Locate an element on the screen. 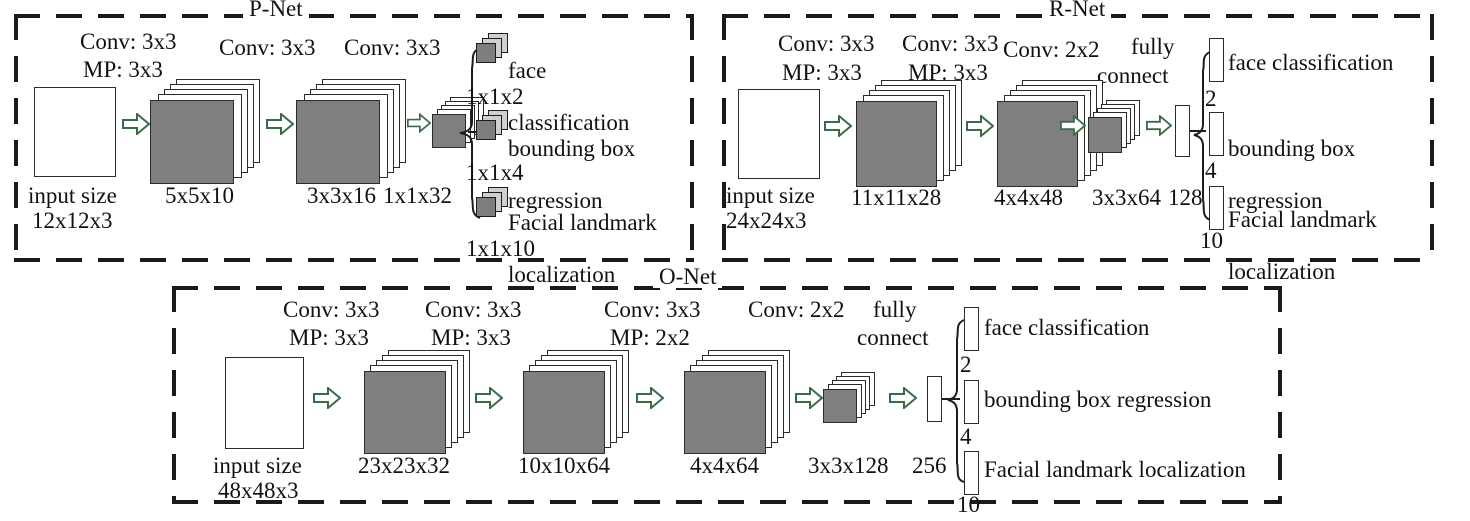  onet-shape-2: 10x10x64 is located at coordinates (564, 465).